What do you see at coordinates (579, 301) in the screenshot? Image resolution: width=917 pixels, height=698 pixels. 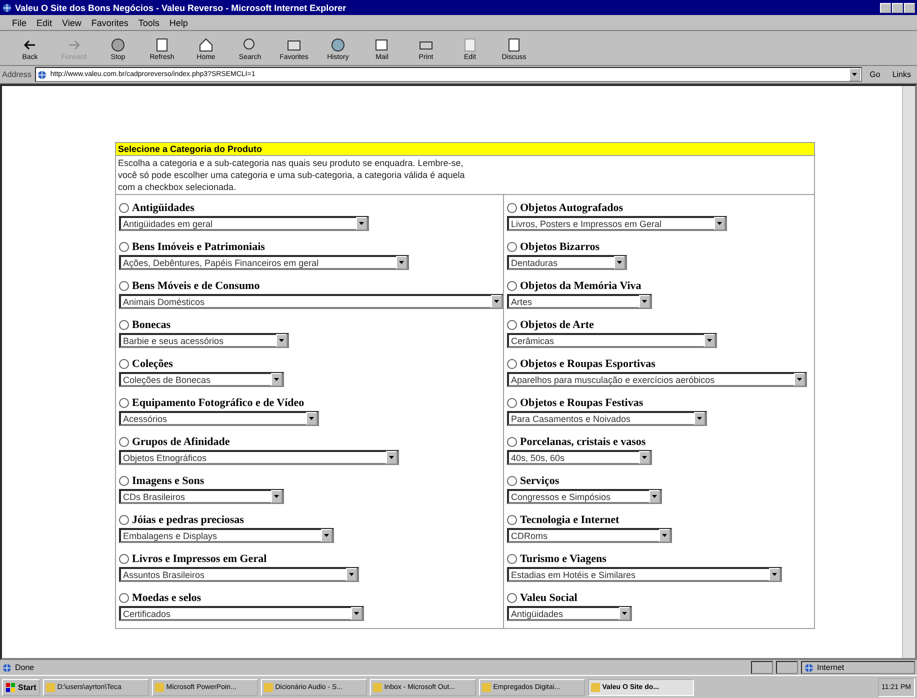 I see `subcategory-select: Artes` at bounding box center [579, 301].